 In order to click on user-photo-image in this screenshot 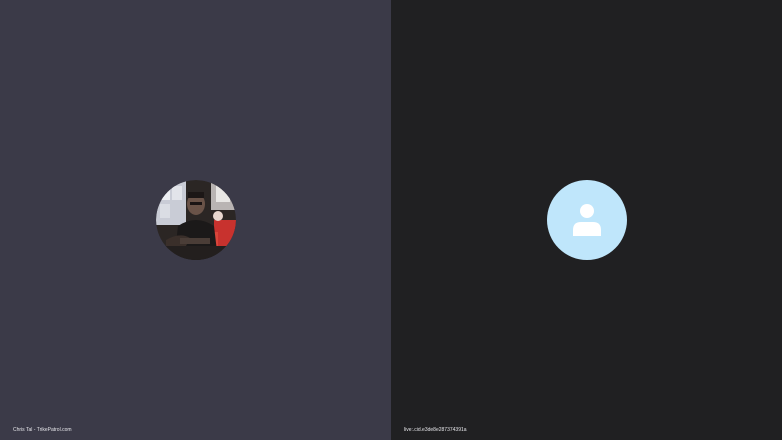, I will do `click(195, 220)`.